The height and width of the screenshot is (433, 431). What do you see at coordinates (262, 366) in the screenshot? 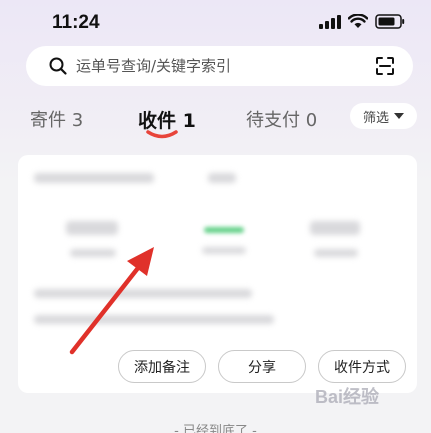
I see `share-button: 分享` at bounding box center [262, 366].